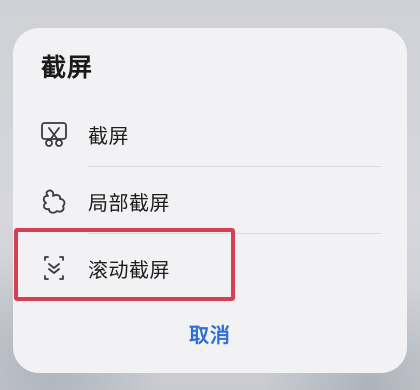 This screenshot has width=420, height=390. Describe the element at coordinates (129, 203) in the screenshot. I see `option-partial-screenshot-label: 局部截屏` at that location.